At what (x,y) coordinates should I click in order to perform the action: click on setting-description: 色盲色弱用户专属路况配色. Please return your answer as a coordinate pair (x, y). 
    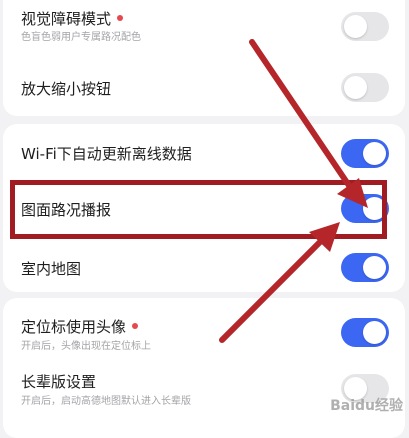
    Looking at the image, I should click on (81, 37).